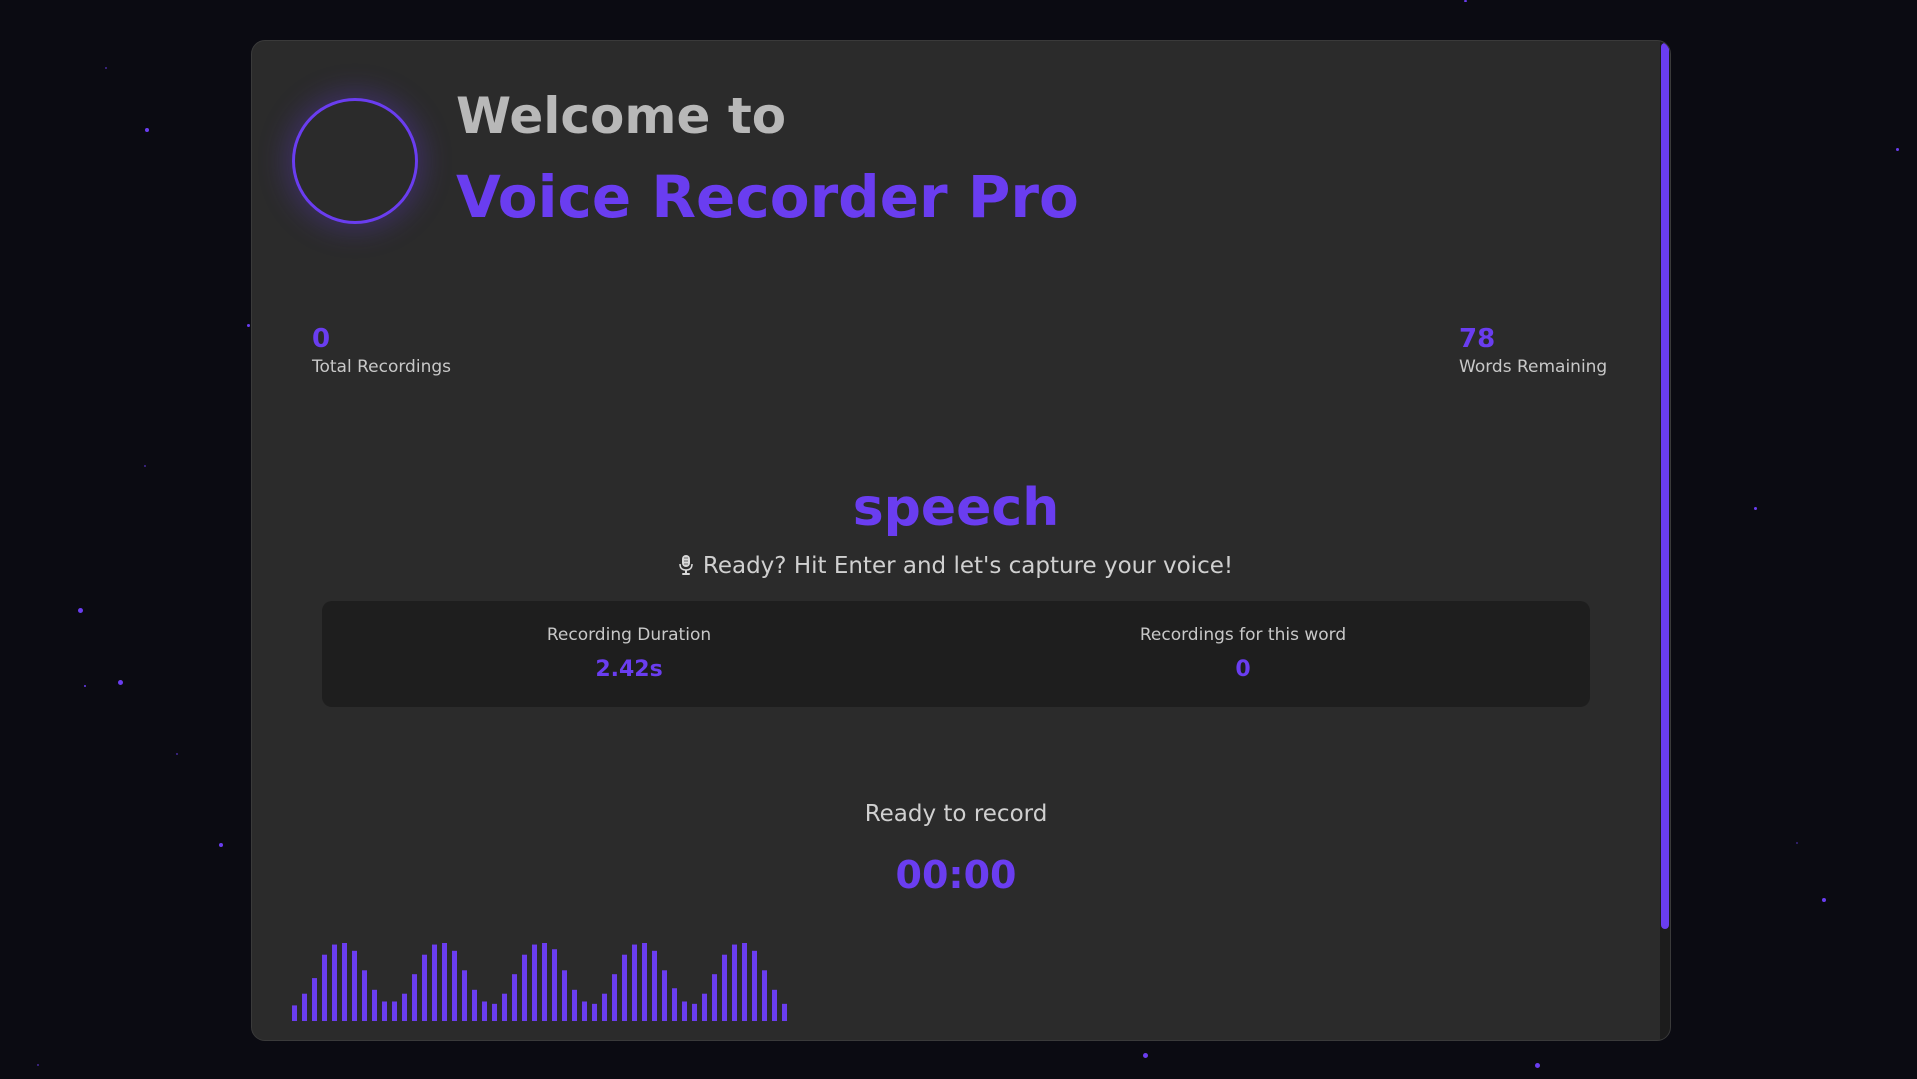  What do you see at coordinates (381, 367) in the screenshot?
I see `total-recordings-label: Total Recordings` at bounding box center [381, 367].